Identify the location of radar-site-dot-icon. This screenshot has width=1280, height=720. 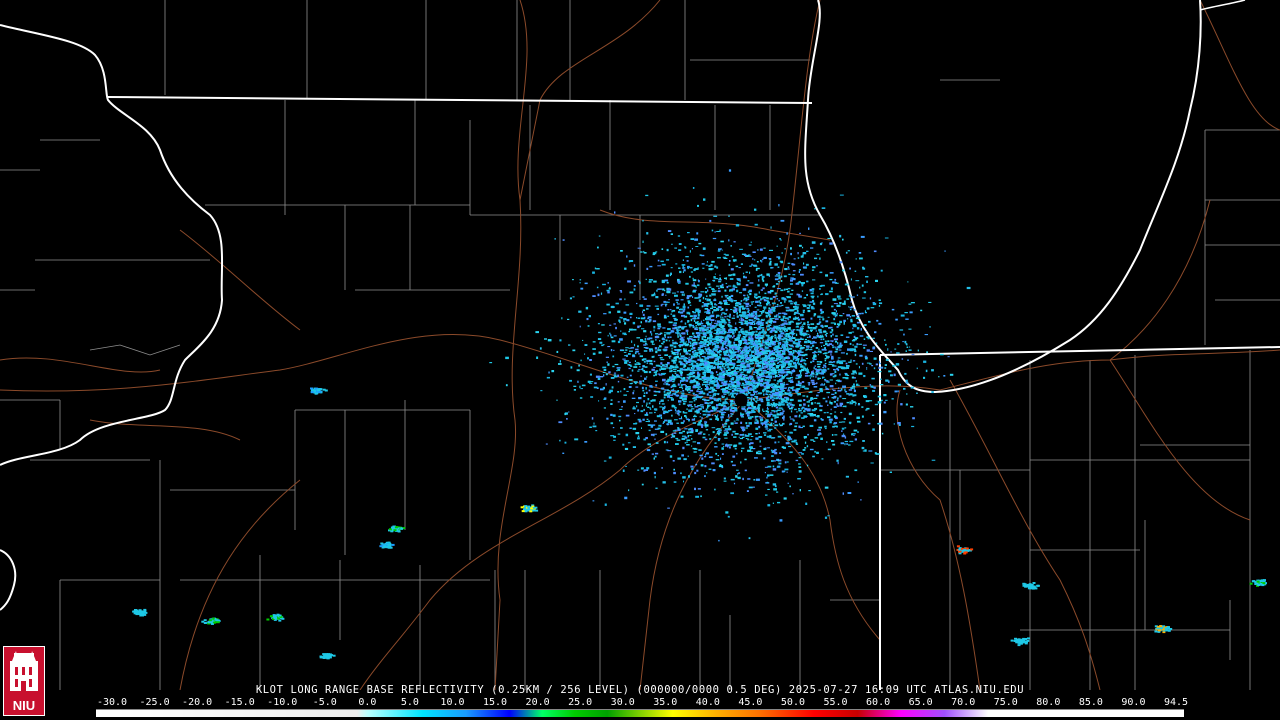
(741, 400).